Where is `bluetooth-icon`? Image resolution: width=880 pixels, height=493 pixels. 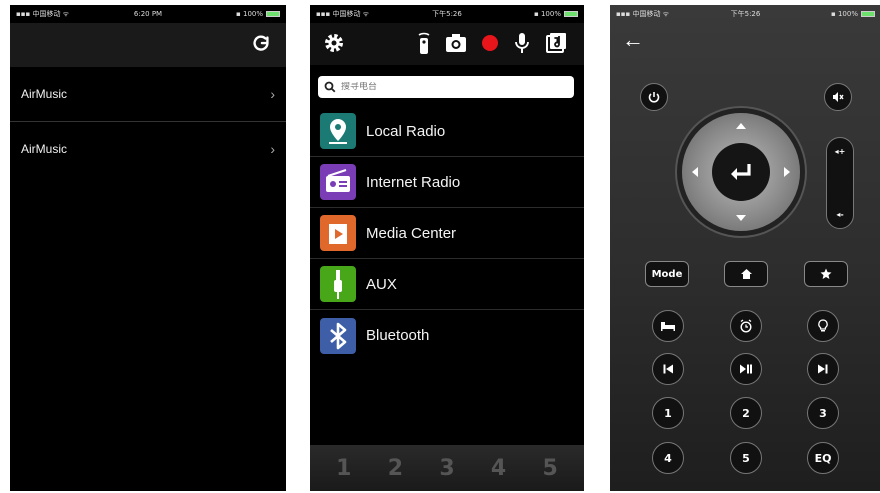
bluetooth-icon is located at coordinates (338, 335).